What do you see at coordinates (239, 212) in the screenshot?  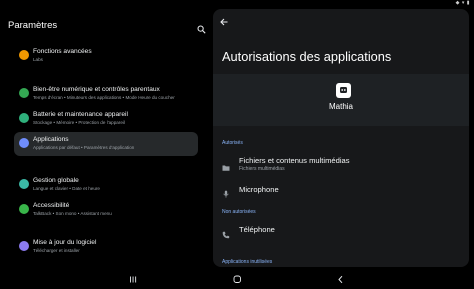 I see `denied-section-header: Non autorisées` at bounding box center [239, 212].